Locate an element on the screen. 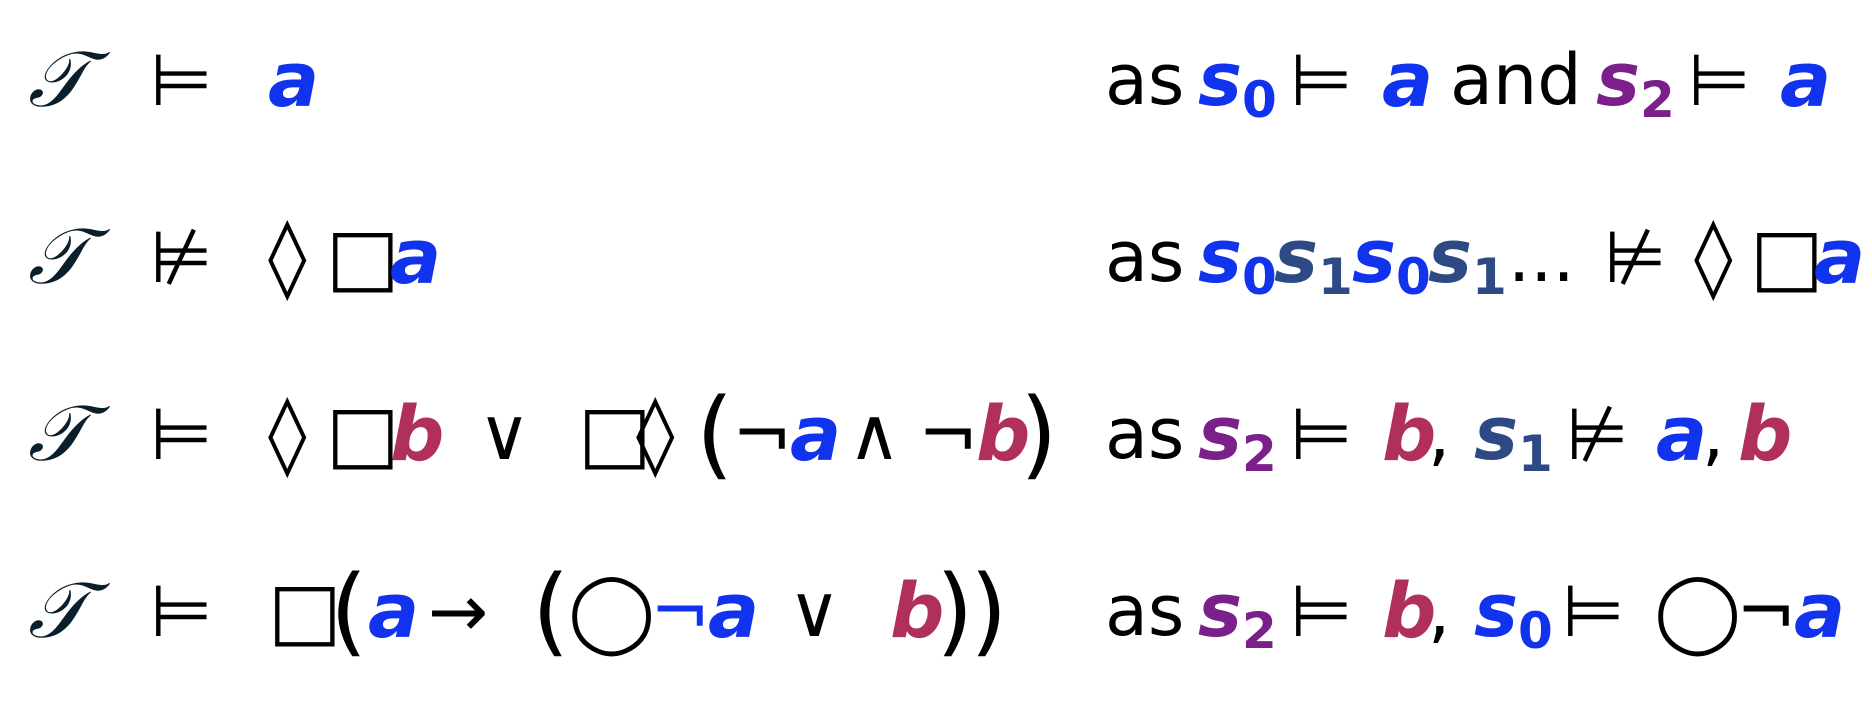 This screenshot has width=1872, height=706. and-operator: ∧ is located at coordinates (874, 434).